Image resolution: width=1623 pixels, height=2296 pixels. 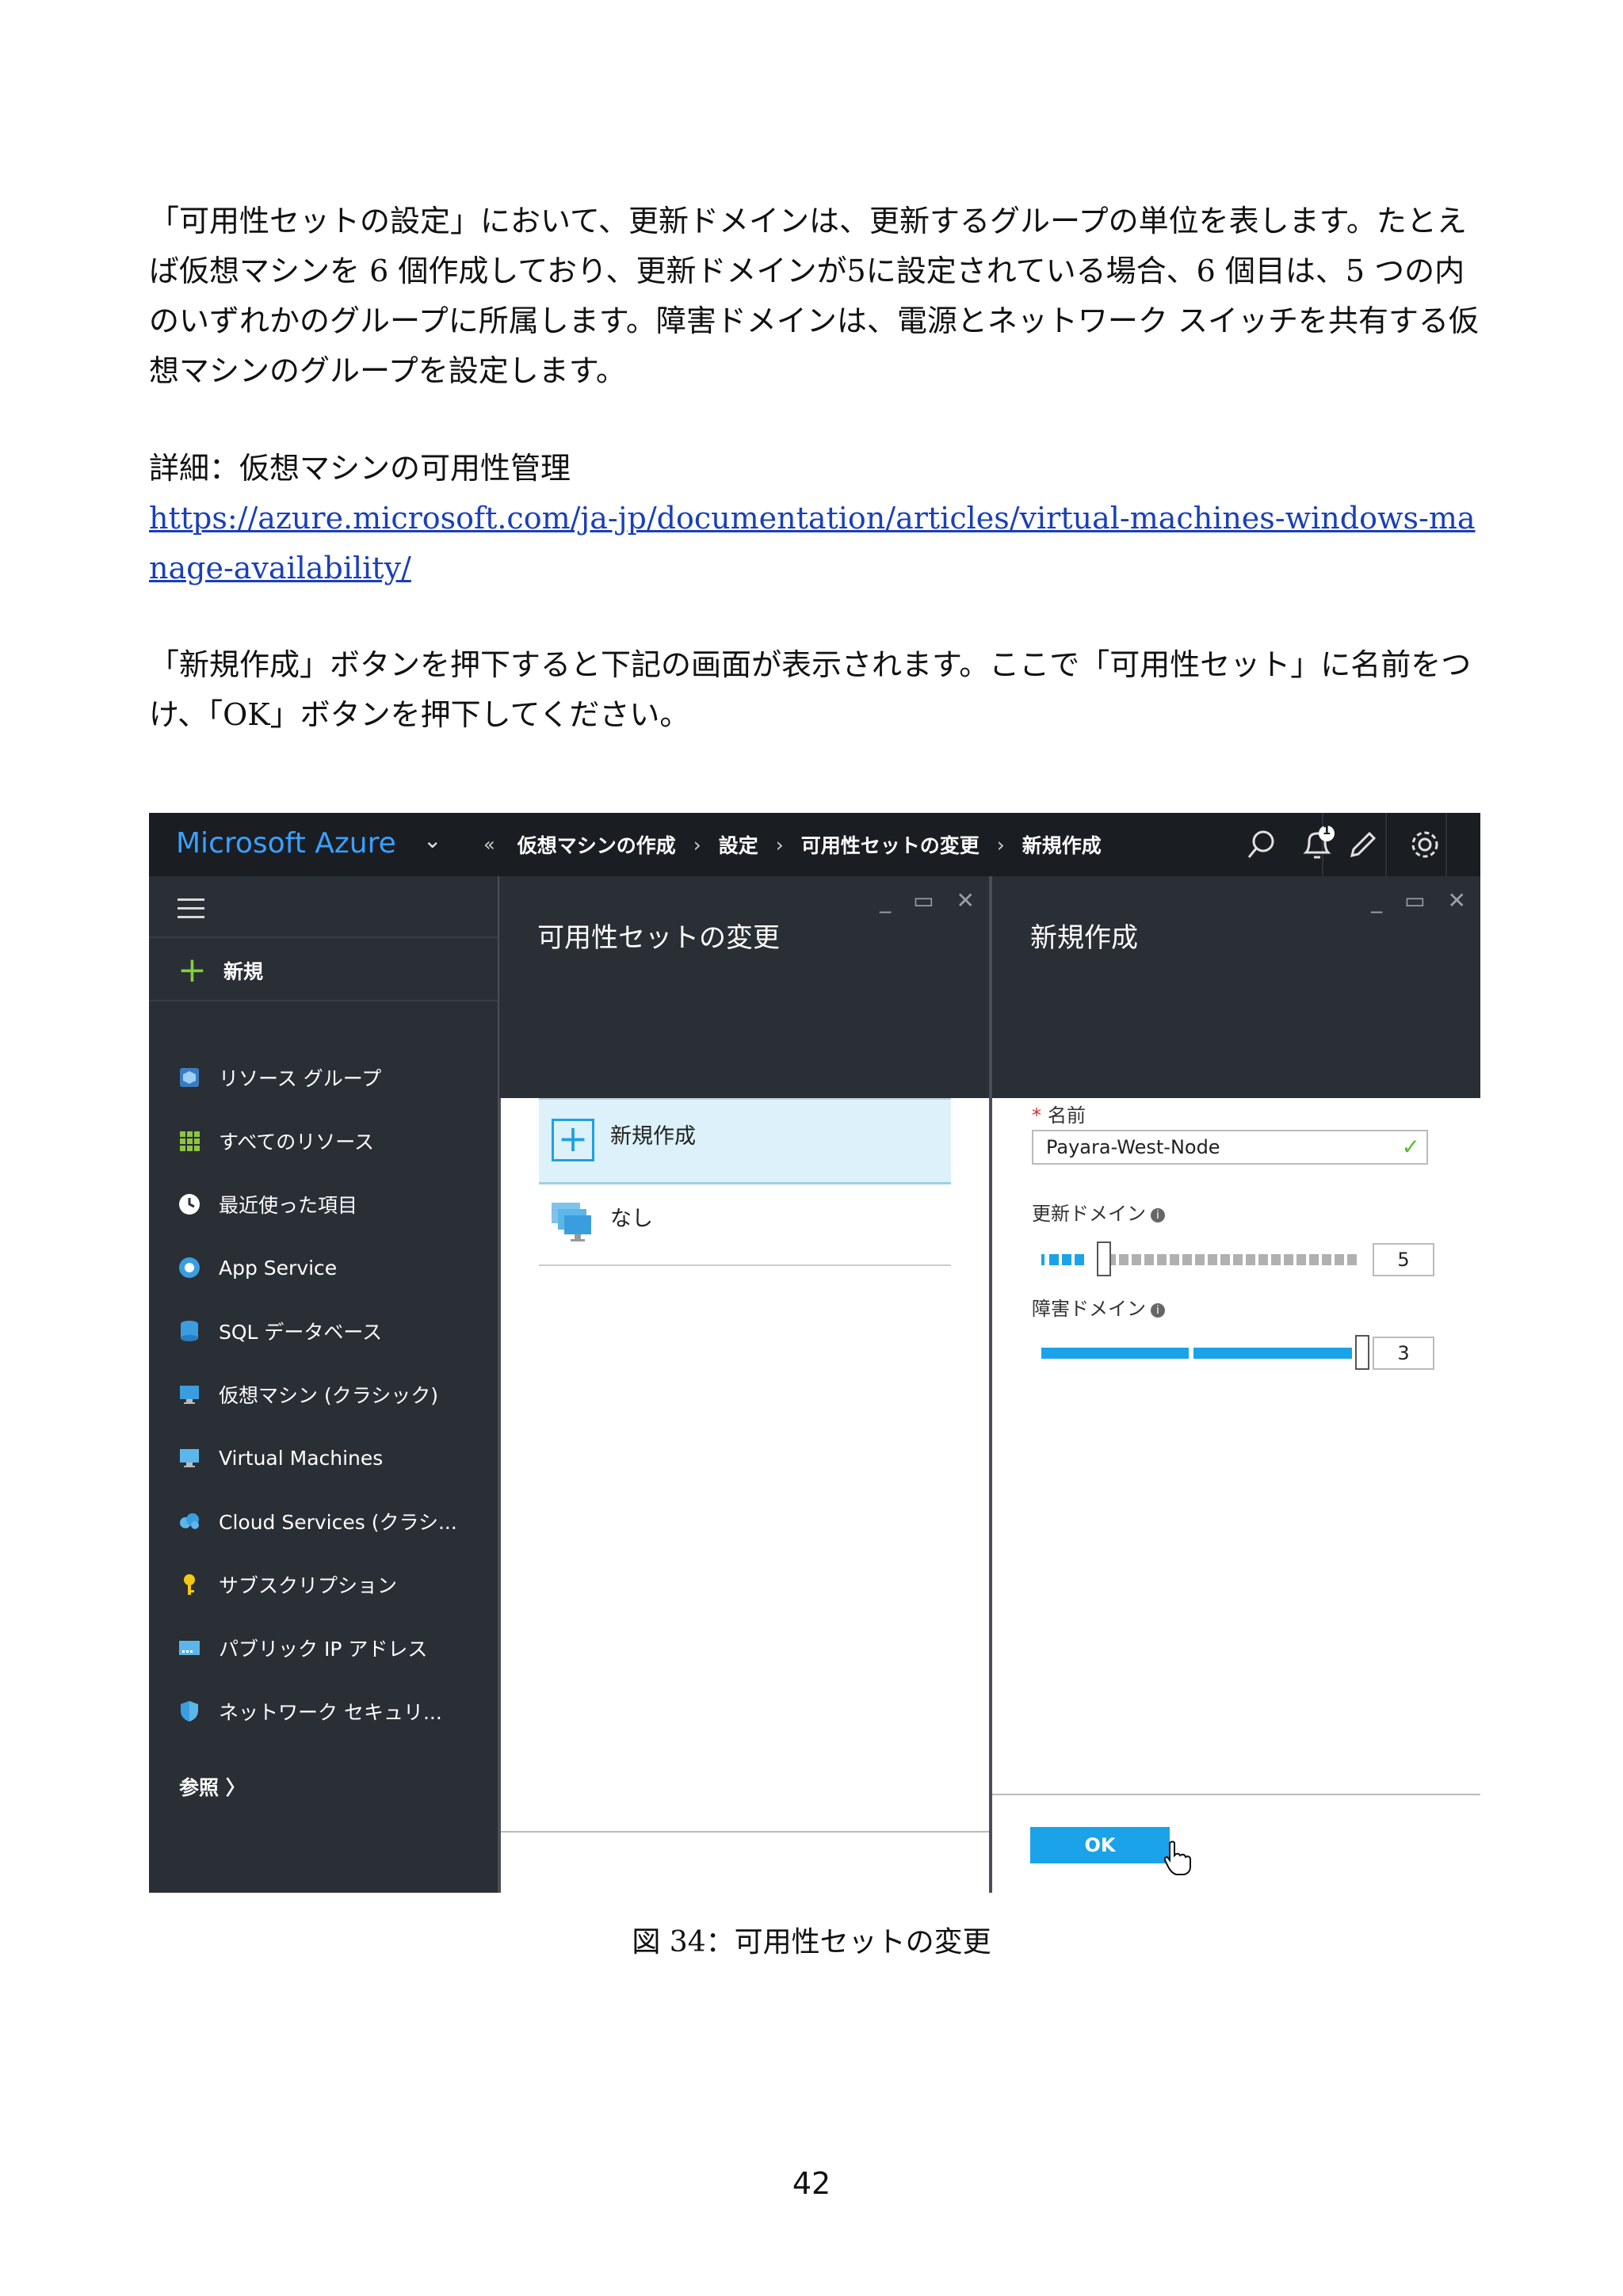 What do you see at coordinates (212, 1786) in the screenshot?
I see `browse-link: 参照 〉` at bounding box center [212, 1786].